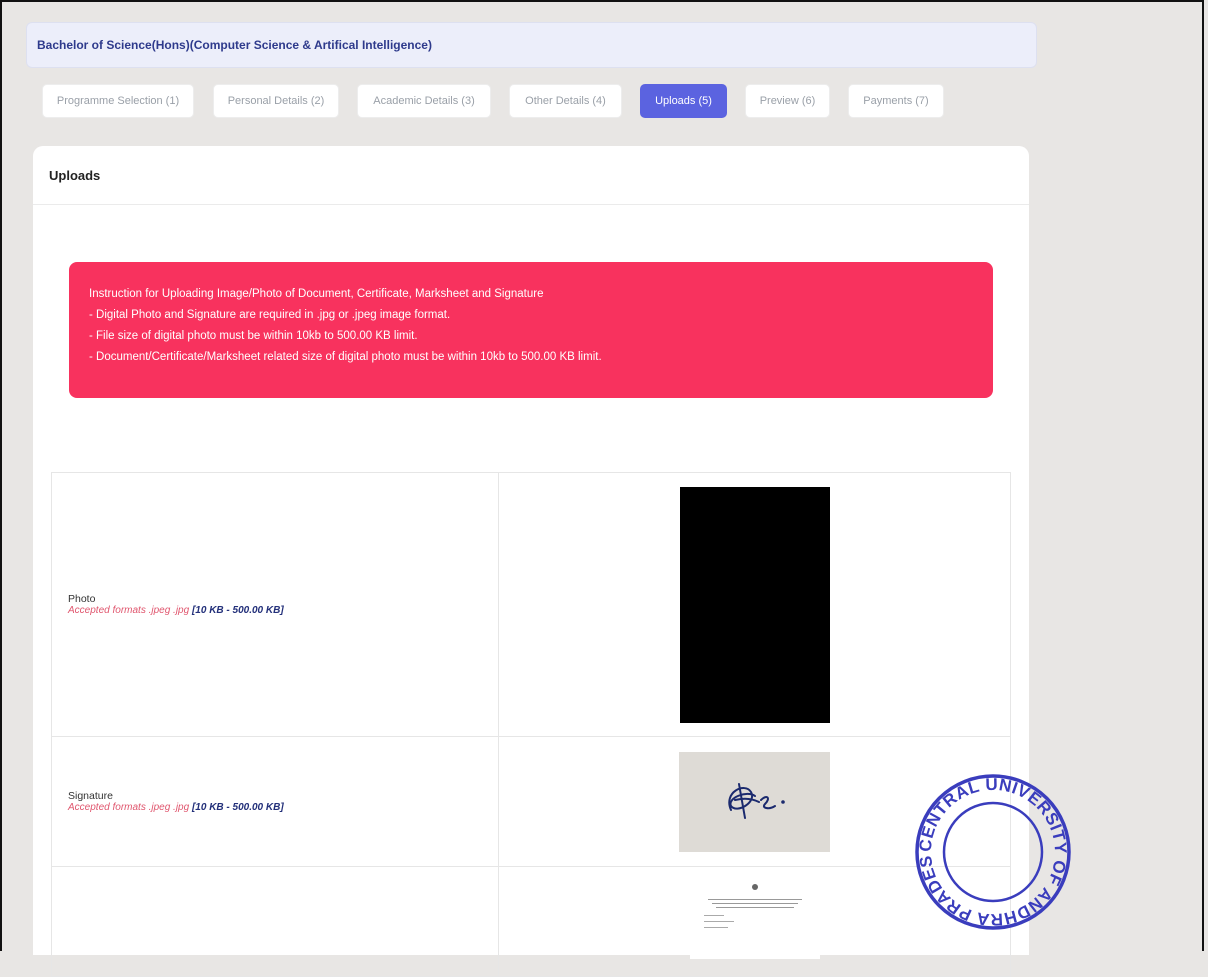  I want to click on tab-personal-details: Personal Details (2), so click(276, 101).